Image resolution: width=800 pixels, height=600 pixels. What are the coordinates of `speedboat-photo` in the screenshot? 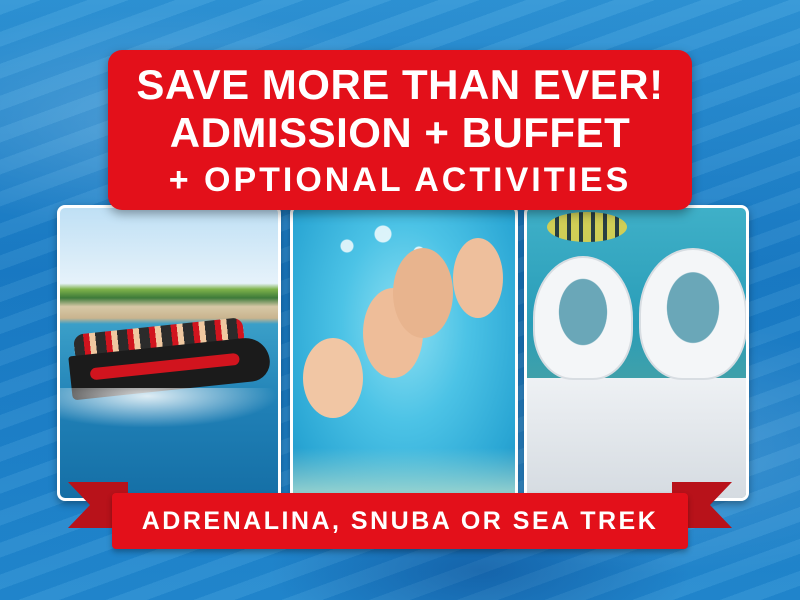 It's located at (169, 353).